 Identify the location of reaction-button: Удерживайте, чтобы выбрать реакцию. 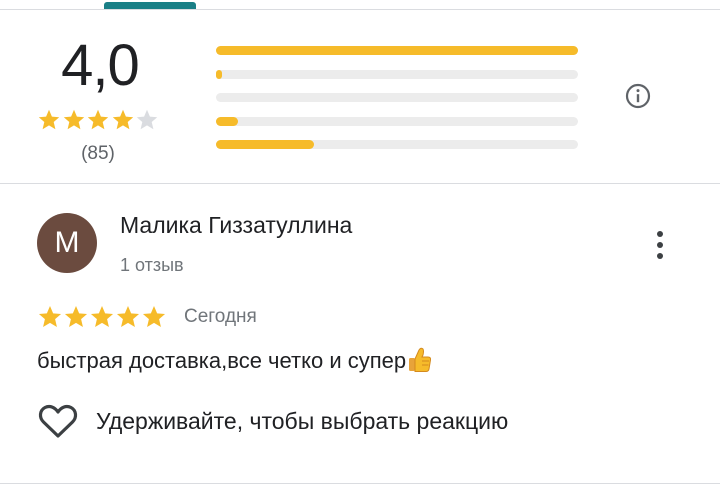
(272, 421).